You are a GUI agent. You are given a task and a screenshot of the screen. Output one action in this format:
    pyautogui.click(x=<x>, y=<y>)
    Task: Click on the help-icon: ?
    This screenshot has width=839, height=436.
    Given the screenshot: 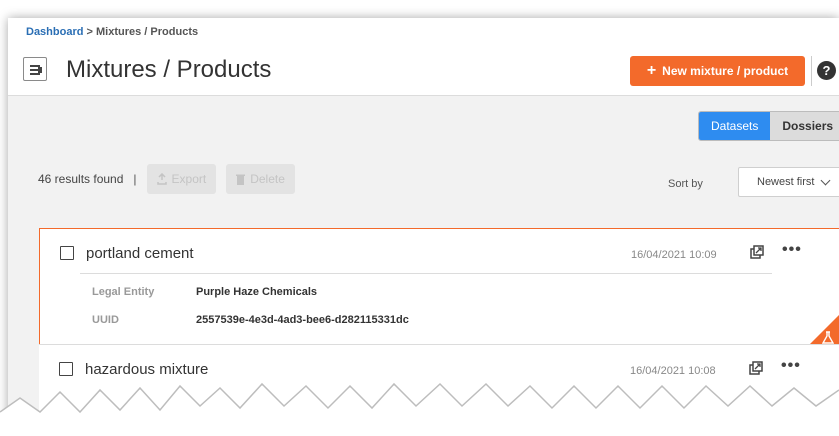 What is the action you would take?
    pyautogui.click(x=826, y=70)
    